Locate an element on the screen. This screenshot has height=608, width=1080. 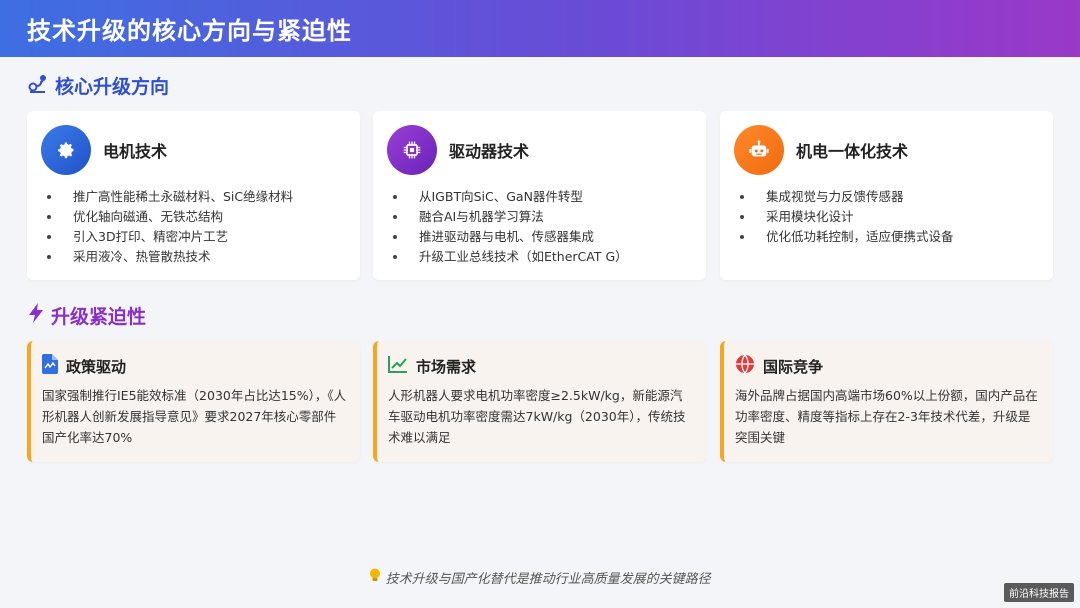
section-title-core: 核心升级方向 is located at coordinates (98, 85).